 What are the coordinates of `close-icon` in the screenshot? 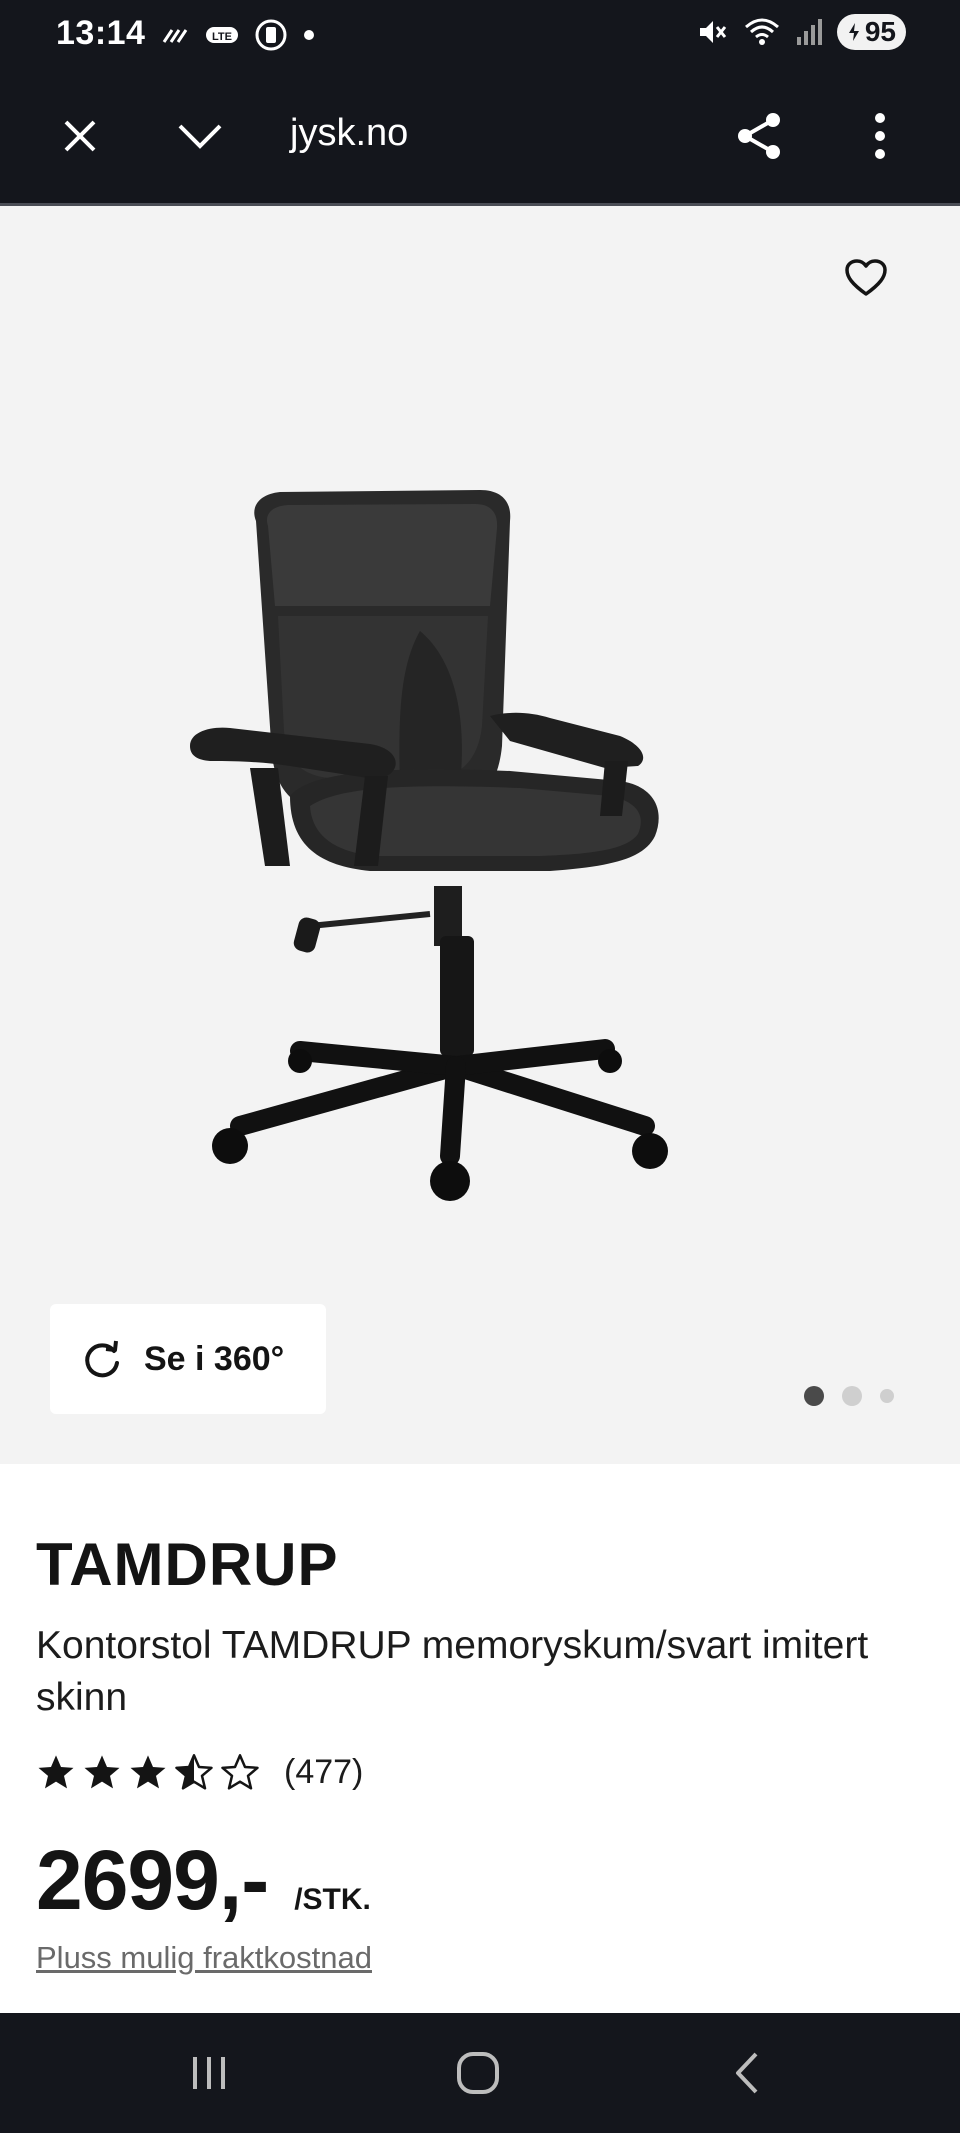 It's located at (80, 136).